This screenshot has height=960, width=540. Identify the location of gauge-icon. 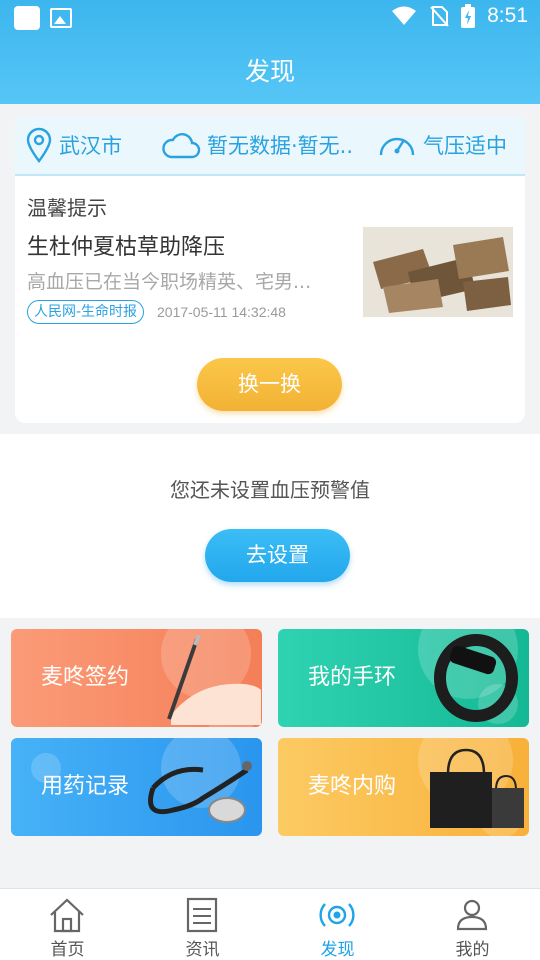
(397, 146).